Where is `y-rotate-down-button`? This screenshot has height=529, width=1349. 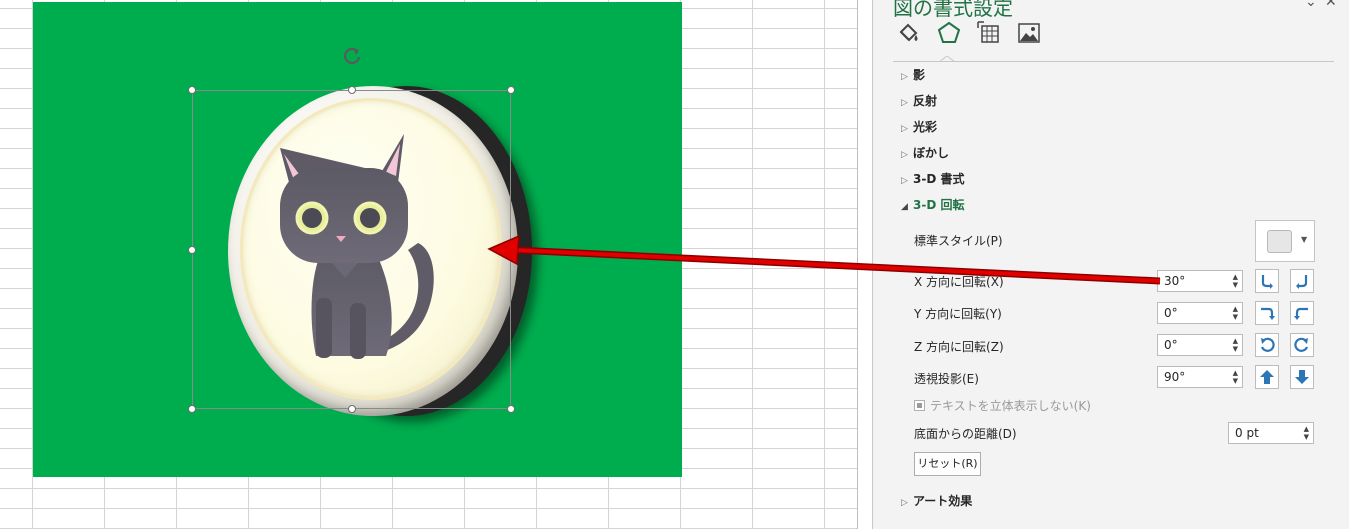
y-rotate-down-button is located at coordinates (1302, 313).